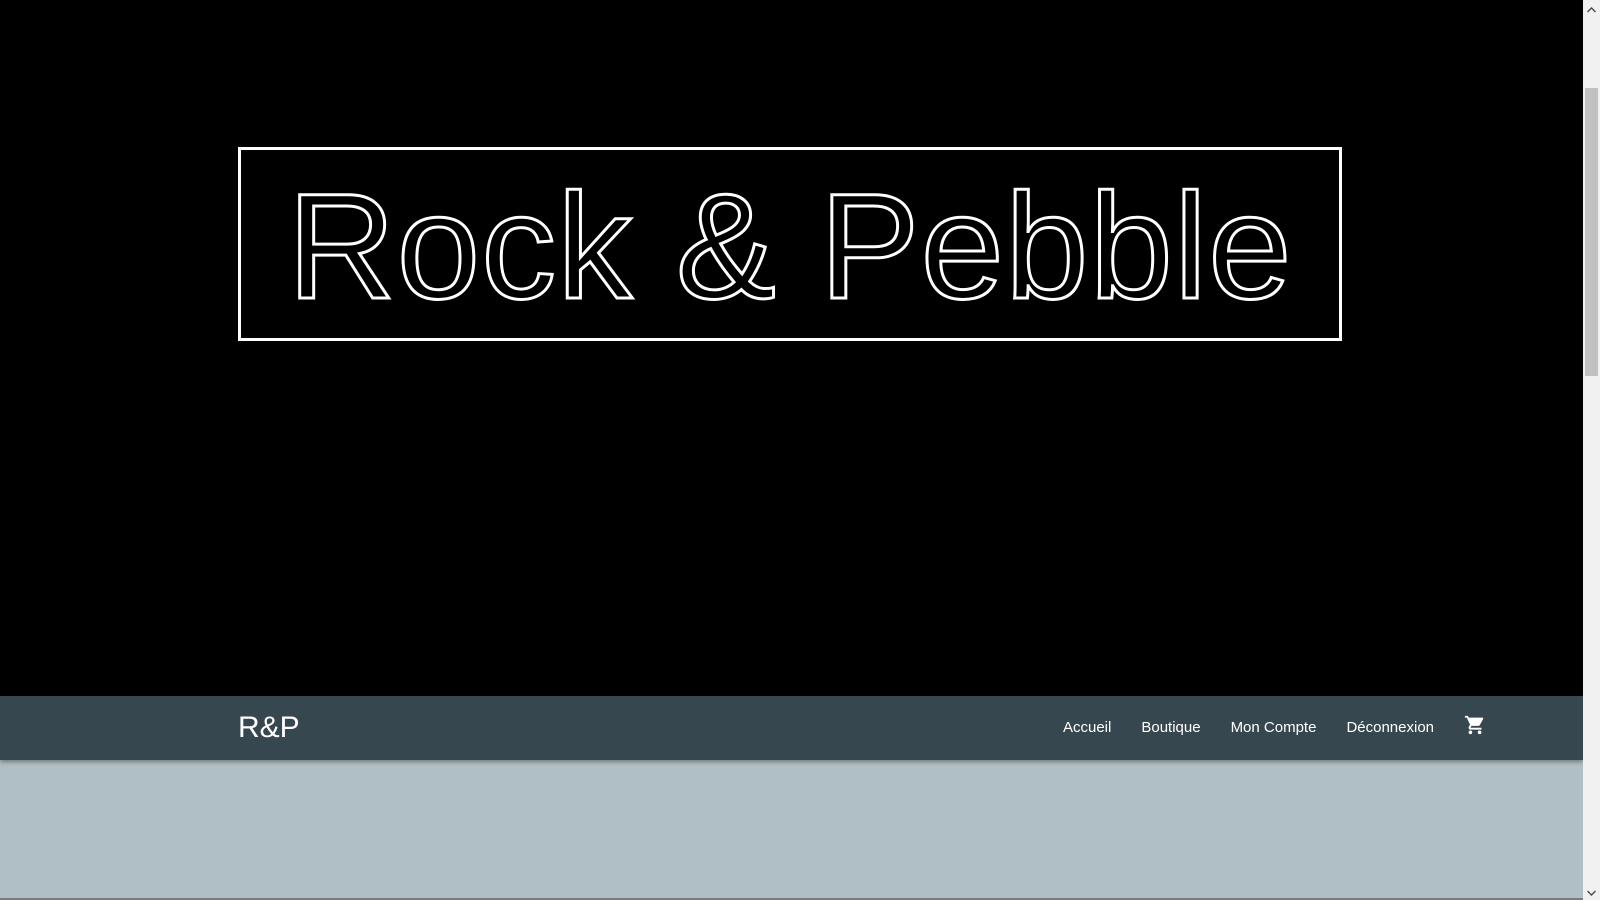 Image resolution: width=1600 pixels, height=900 pixels. I want to click on chevron-up-icon, so click(1591, 9).